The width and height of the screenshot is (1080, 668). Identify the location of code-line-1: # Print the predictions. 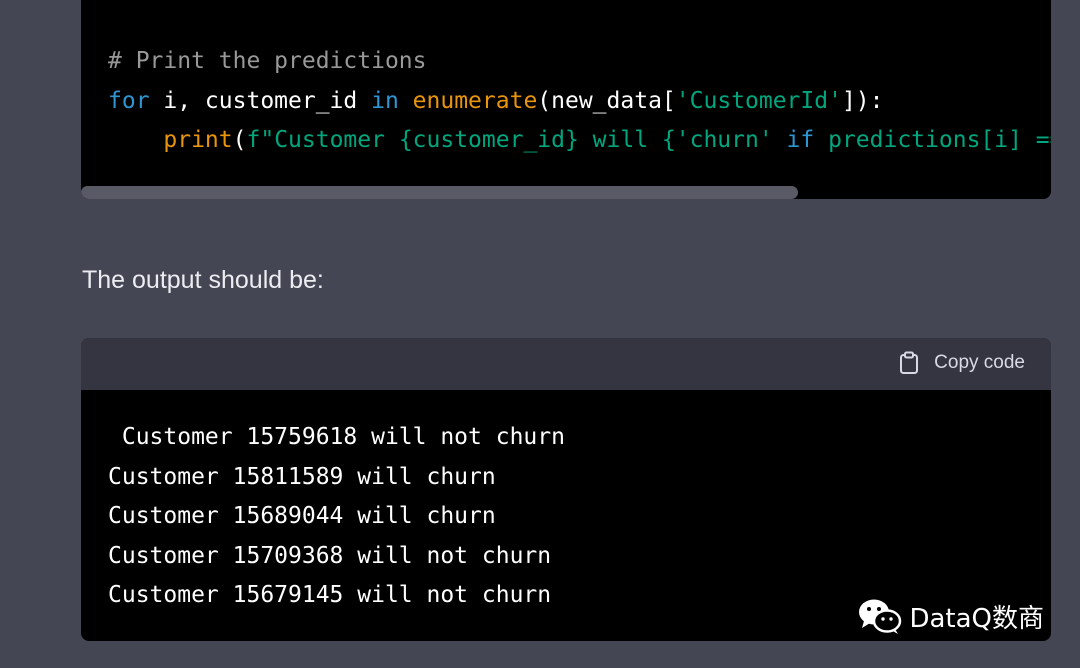
(267, 61).